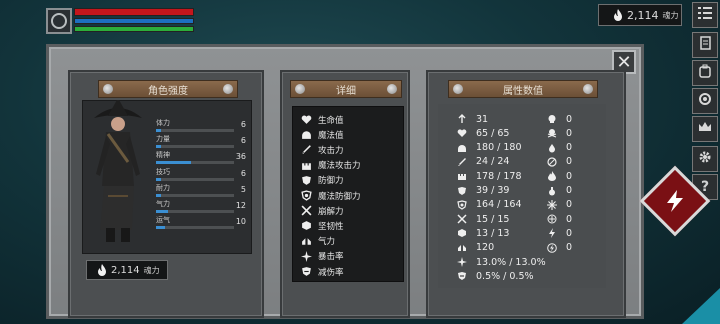 The width and height of the screenshot is (720, 324). Describe the element at coordinates (240, 205) in the screenshot. I see `stat-value: 12` at that location.